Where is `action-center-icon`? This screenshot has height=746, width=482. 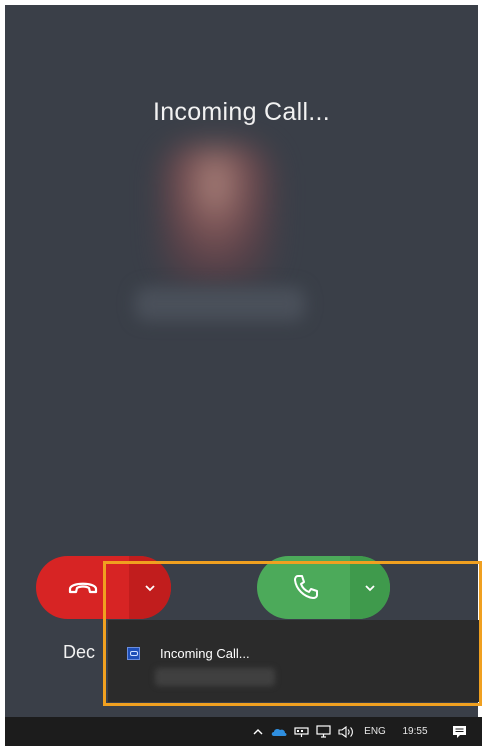 action-center-icon is located at coordinates (459, 731).